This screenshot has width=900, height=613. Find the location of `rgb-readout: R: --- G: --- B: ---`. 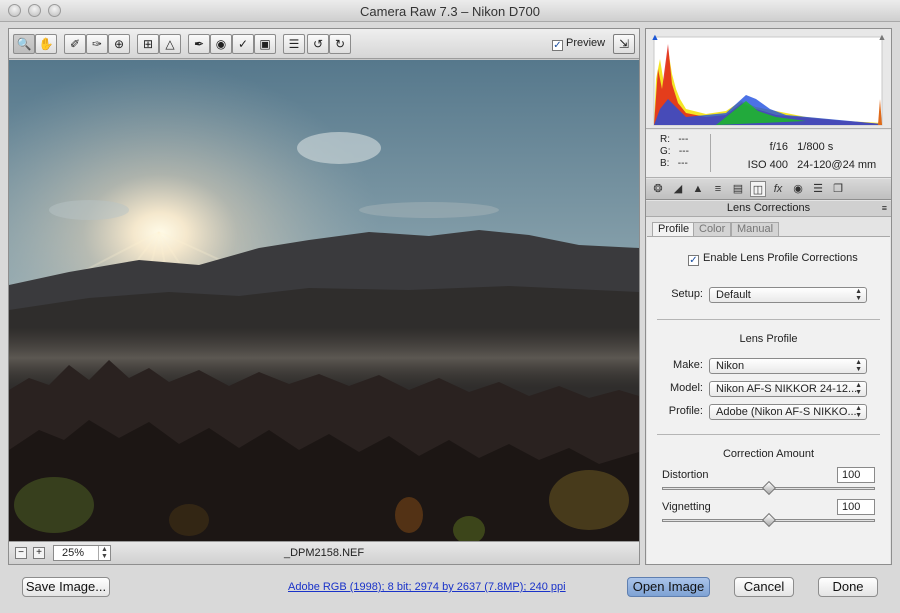

rgb-readout: R: --- G: --- B: --- is located at coordinates (674, 152).